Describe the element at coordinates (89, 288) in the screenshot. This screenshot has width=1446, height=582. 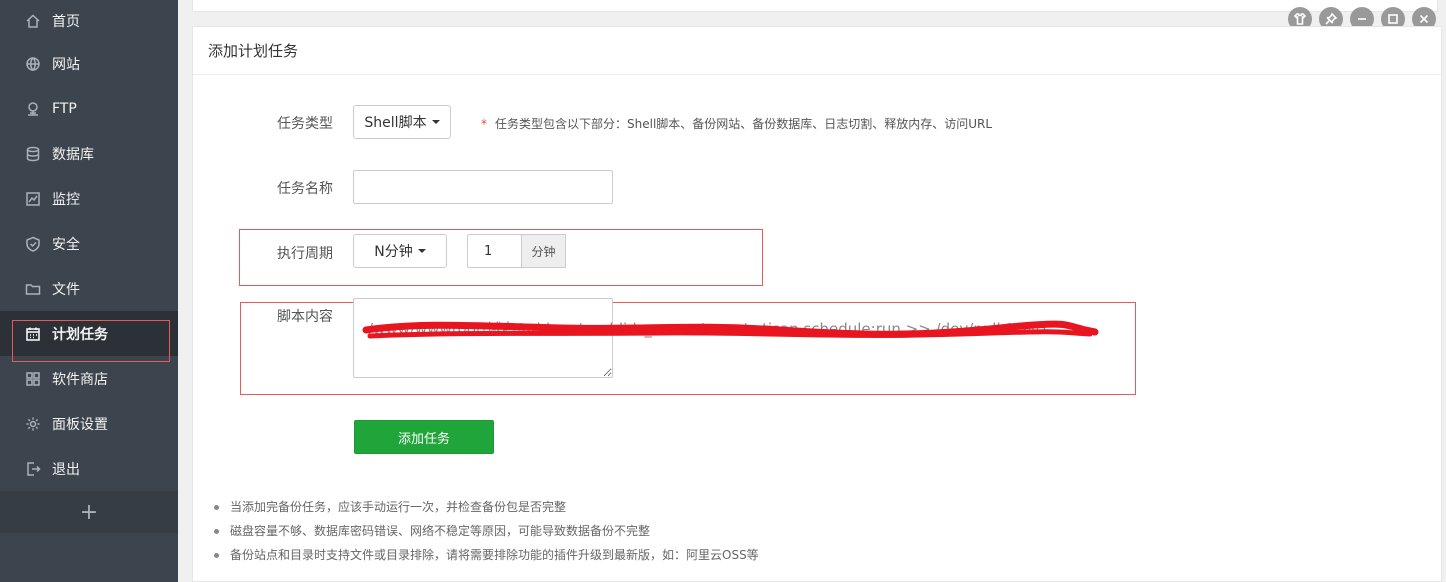
I see `sidebar-item-files: 文件` at that location.